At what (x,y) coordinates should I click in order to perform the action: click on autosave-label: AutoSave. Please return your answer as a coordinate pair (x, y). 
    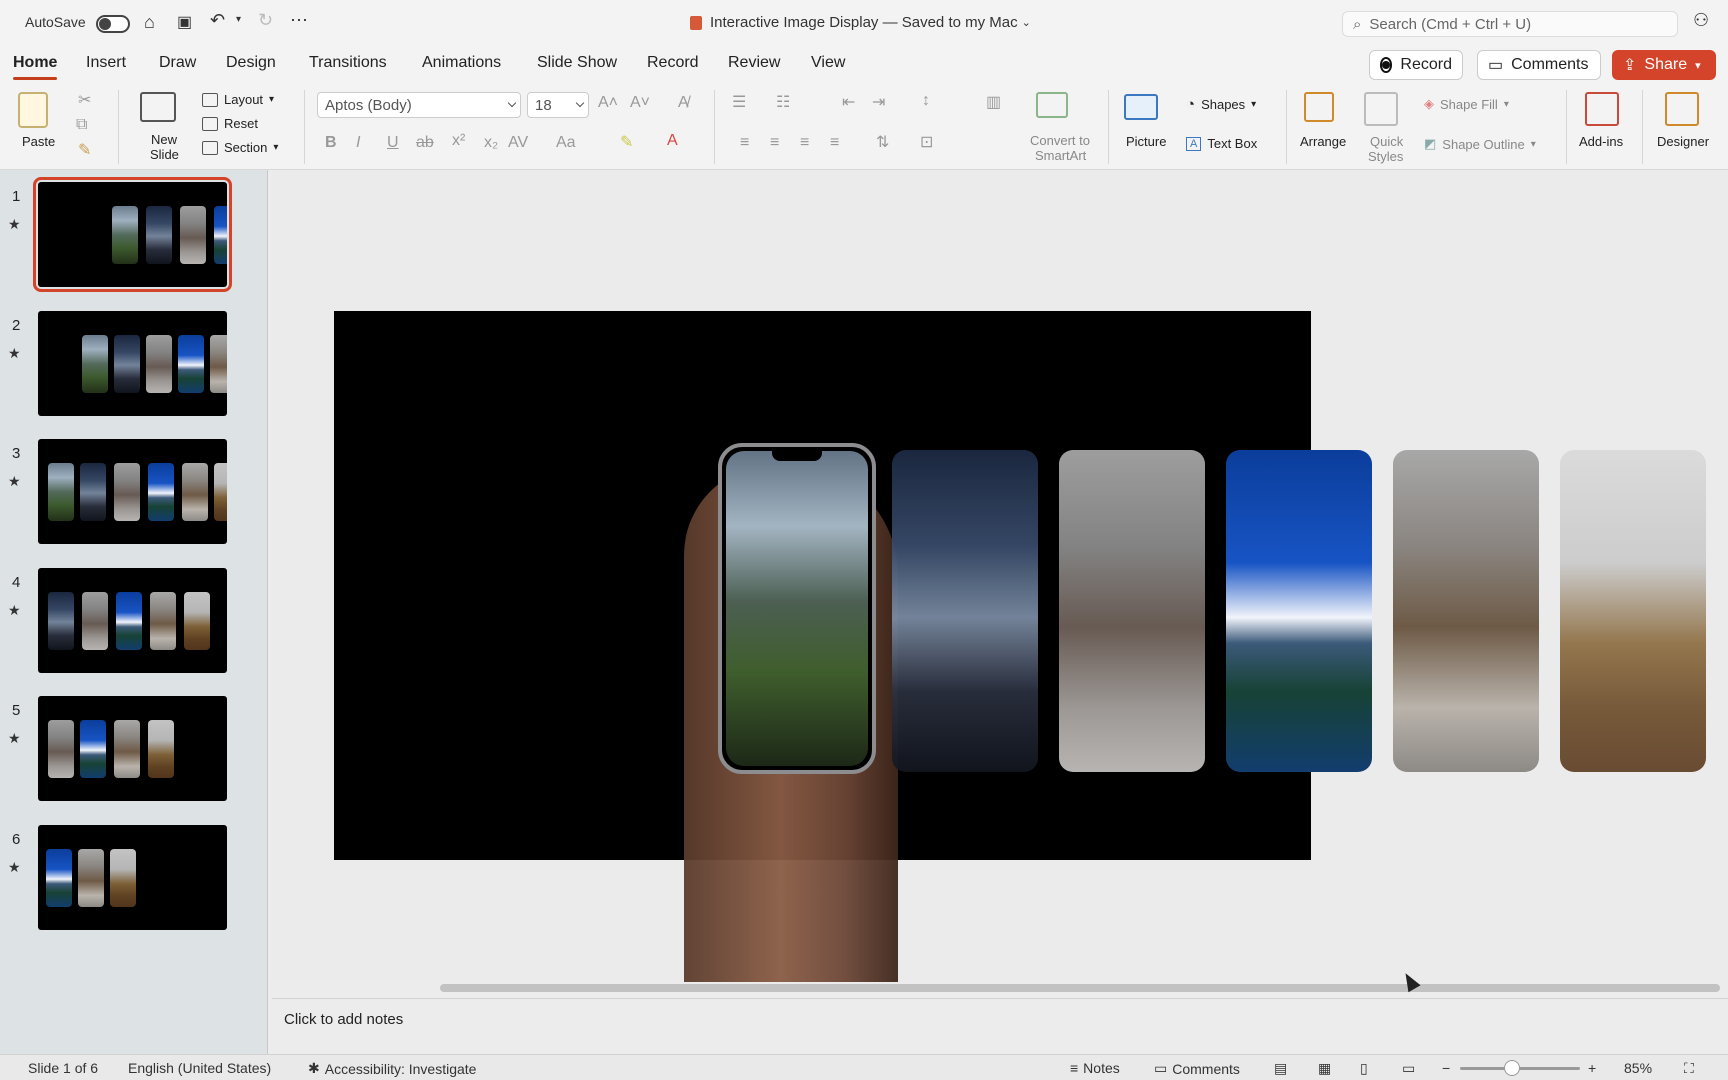
    Looking at the image, I should click on (55, 22).